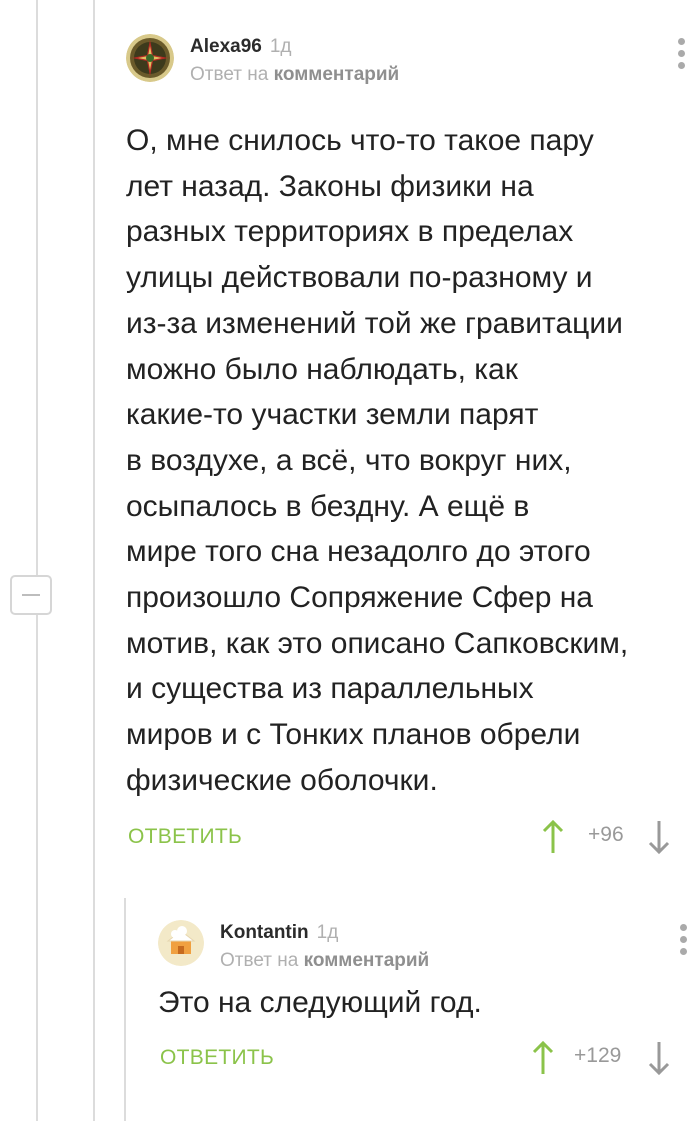 This screenshot has height=1121, width=700. What do you see at coordinates (322, 369) in the screenshot?
I see `comment-text-line: можно было наблюдать, как` at bounding box center [322, 369].